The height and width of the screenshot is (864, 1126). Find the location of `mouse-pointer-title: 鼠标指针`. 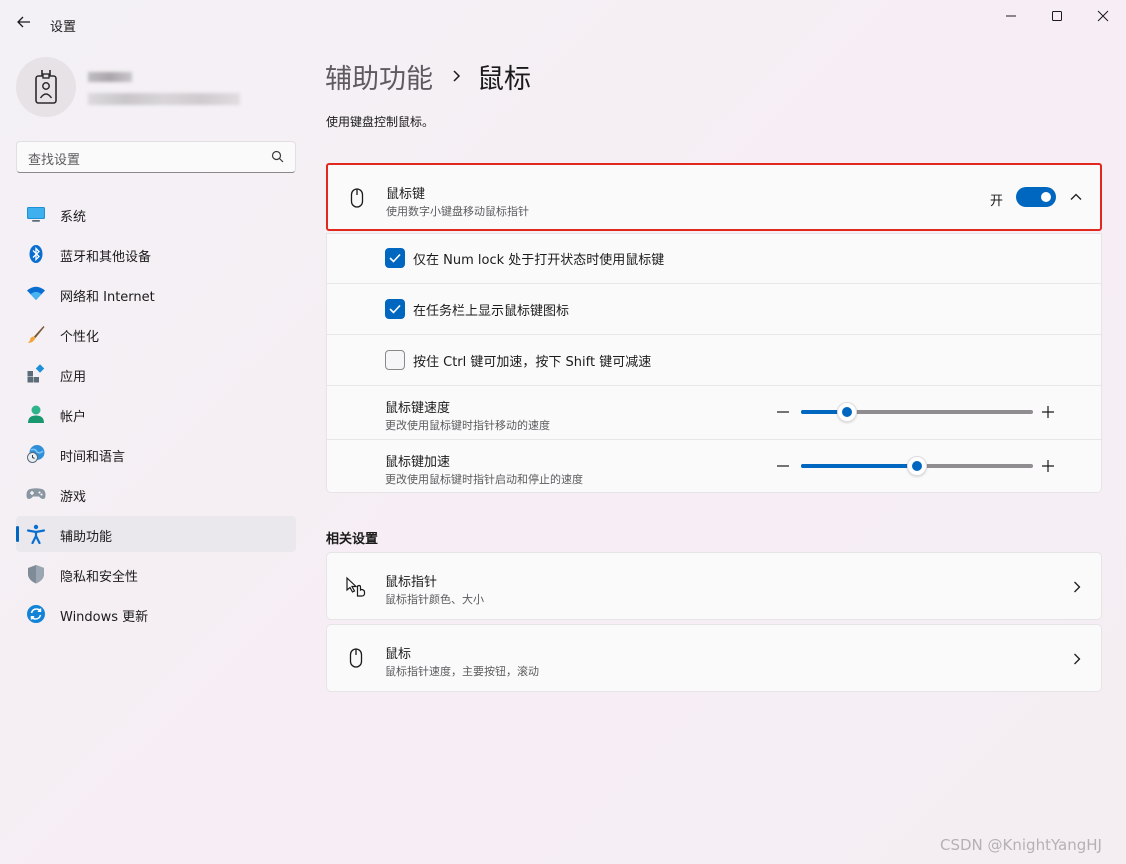

mouse-pointer-title: 鼠标指针 is located at coordinates (411, 582).